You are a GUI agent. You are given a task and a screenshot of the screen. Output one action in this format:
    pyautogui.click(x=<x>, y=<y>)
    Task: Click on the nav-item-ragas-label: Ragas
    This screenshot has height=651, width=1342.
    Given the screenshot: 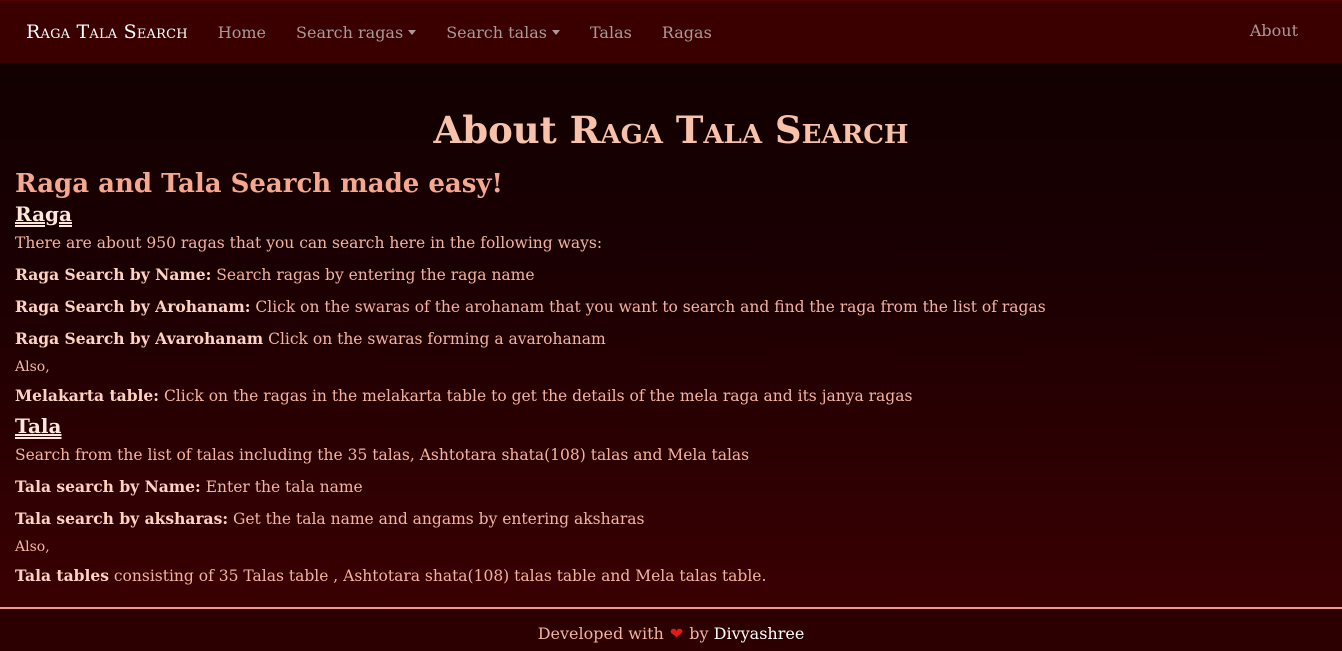 What is the action you would take?
    pyautogui.click(x=686, y=32)
    